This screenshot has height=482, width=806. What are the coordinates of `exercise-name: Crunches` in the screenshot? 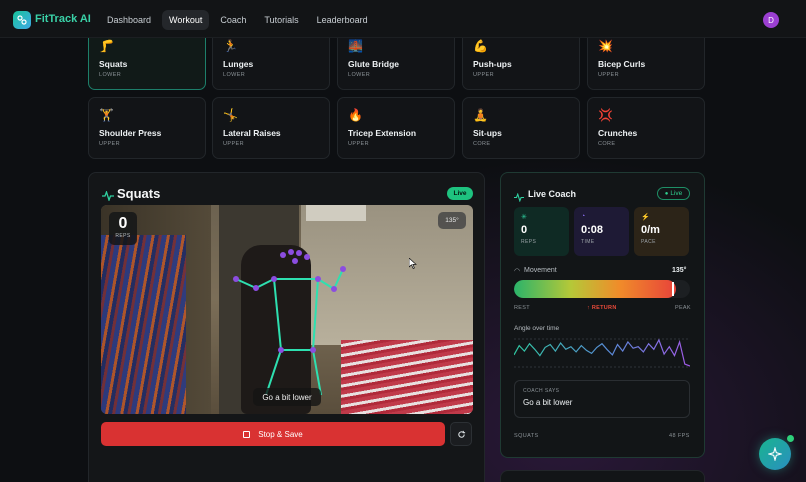 It's located at (618, 133).